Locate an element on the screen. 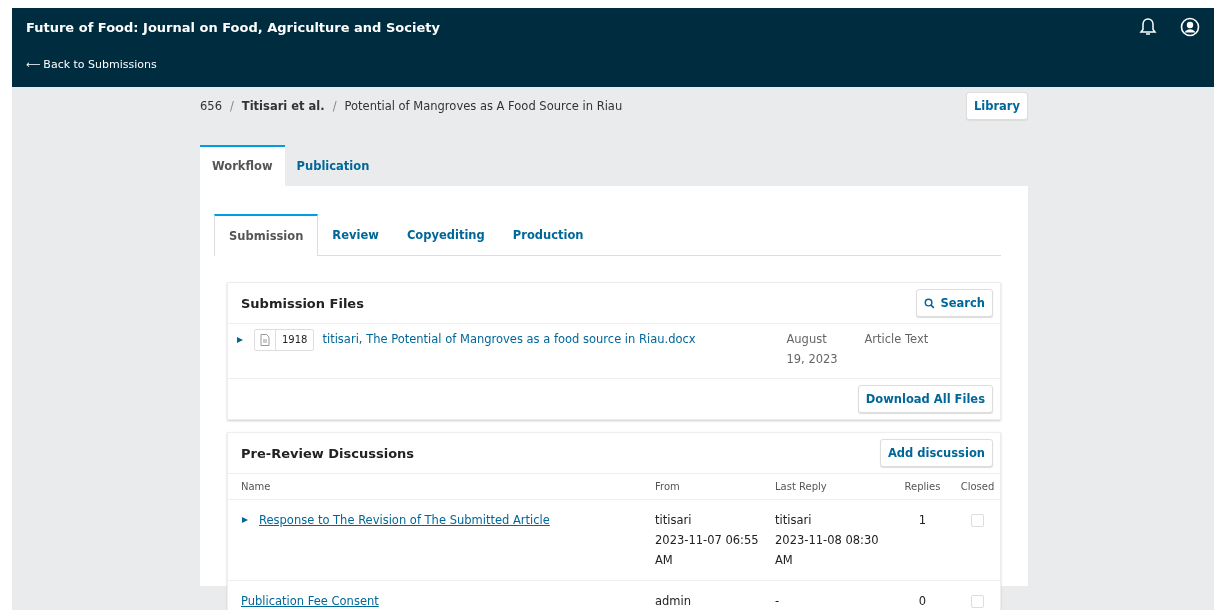 This screenshot has width=1214, height=610. author-names: Titisari et al. is located at coordinates (283, 106).